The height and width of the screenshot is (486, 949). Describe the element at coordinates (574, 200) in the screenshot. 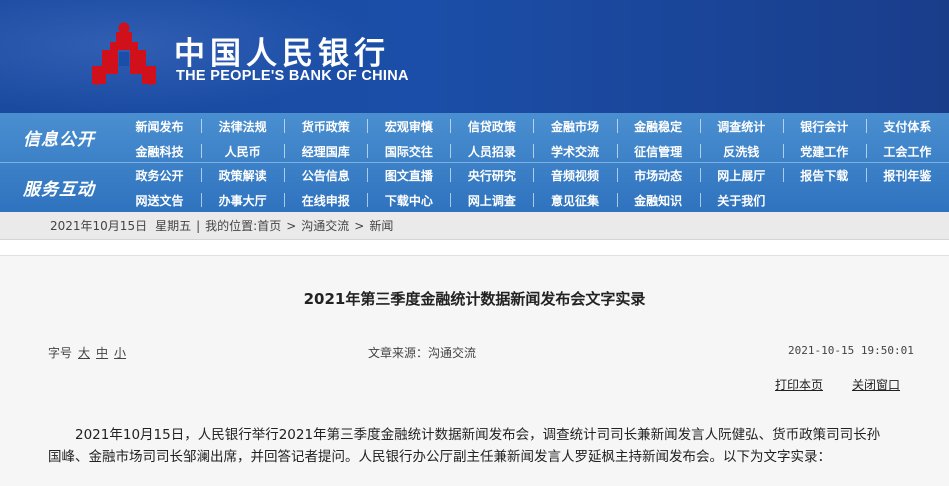

I see `nav-link: 意见征集` at that location.